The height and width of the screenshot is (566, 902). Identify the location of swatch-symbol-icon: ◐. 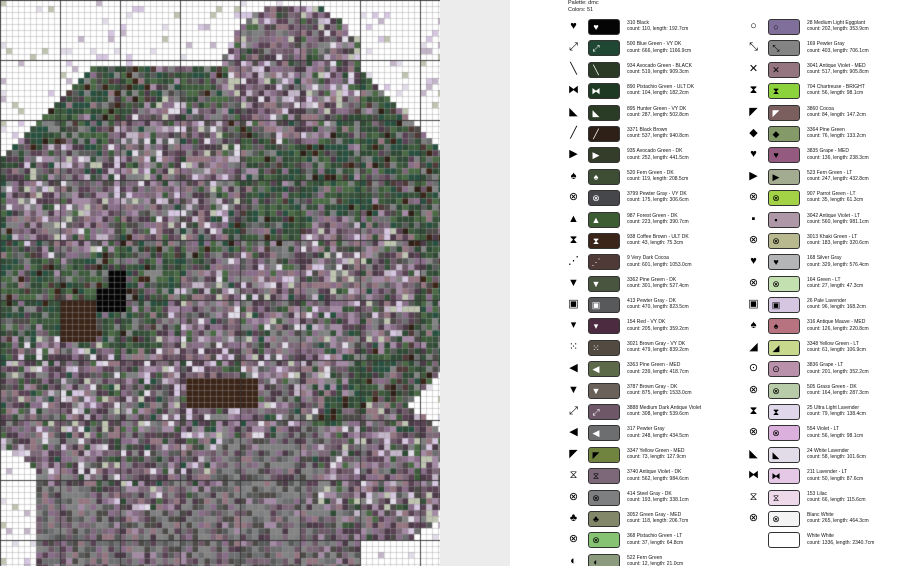
(596, 561).